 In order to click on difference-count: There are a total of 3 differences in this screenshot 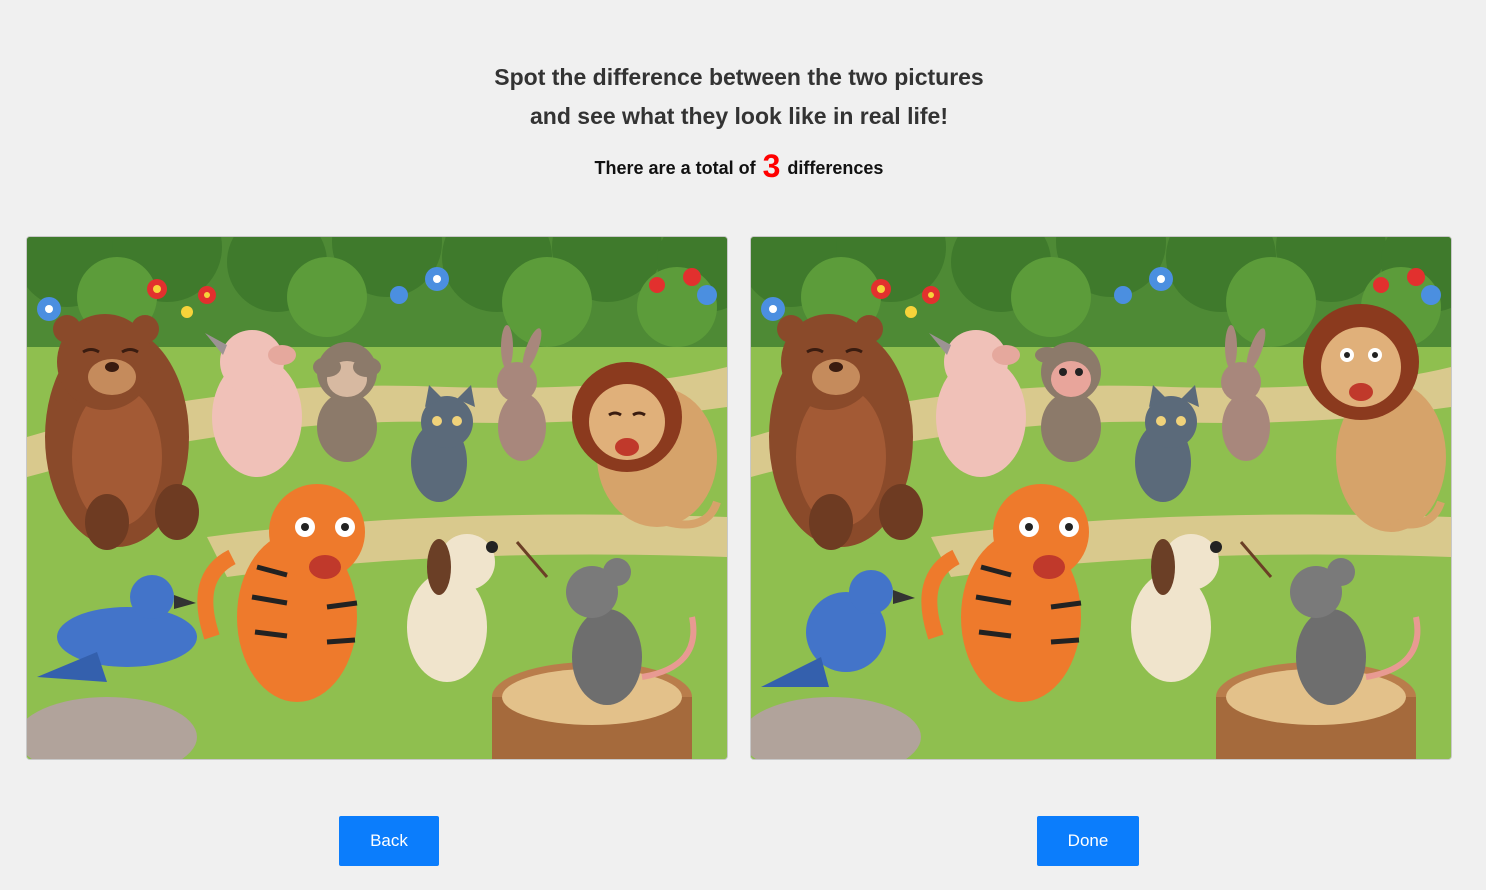, I will do `click(739, 166)`.